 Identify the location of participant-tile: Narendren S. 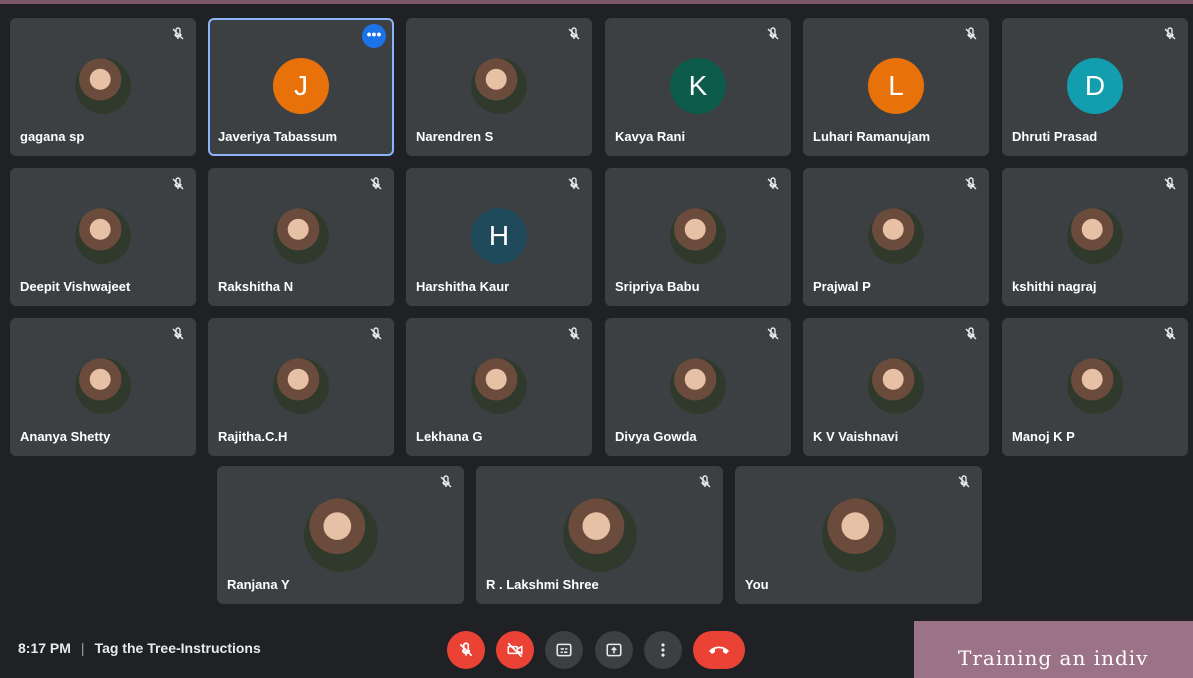
(499, 87).